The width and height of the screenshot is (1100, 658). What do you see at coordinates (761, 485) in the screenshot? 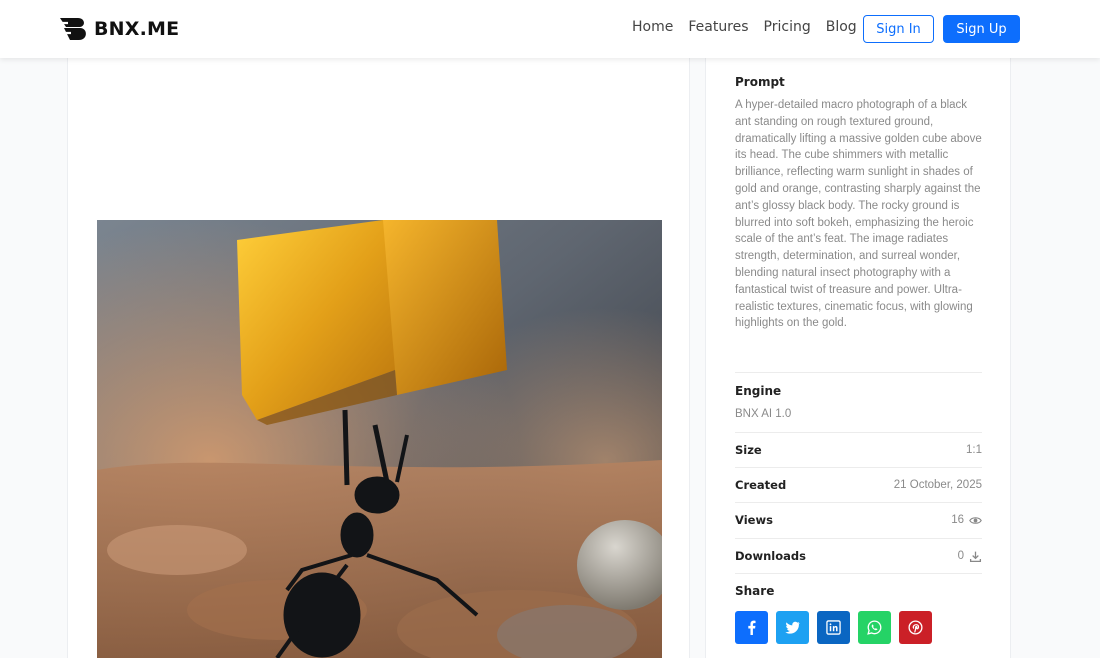
I see `created-label: Created` at bounding box center [761, 485].